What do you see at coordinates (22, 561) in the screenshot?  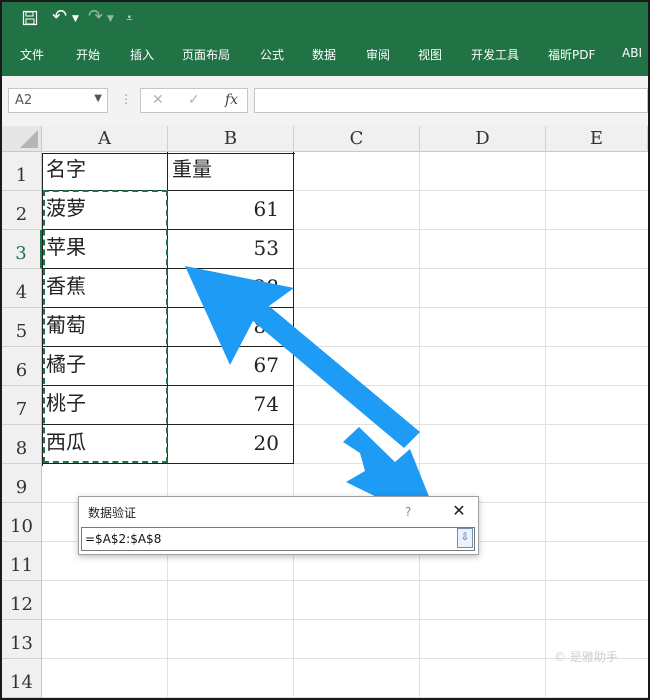 I see `row-header-11: 11` at bounding box center [22, 561].